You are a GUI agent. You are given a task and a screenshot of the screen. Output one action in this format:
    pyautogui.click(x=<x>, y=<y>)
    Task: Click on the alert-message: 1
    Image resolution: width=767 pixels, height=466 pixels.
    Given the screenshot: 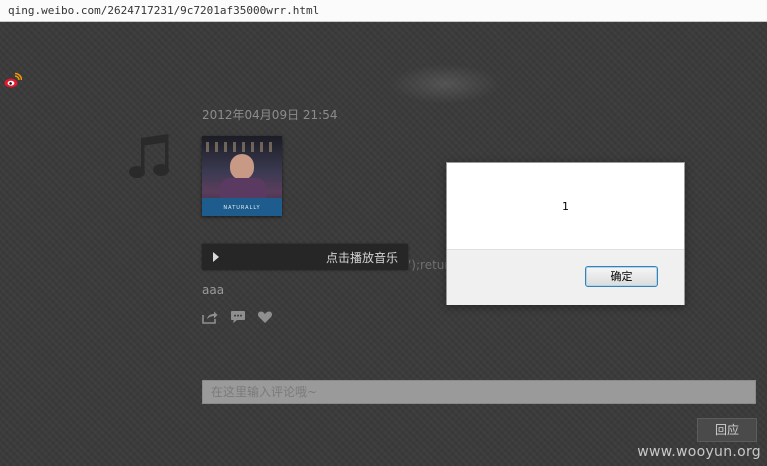 What is the action you would take?
    pyautogui.click(x=565, y=206)
    